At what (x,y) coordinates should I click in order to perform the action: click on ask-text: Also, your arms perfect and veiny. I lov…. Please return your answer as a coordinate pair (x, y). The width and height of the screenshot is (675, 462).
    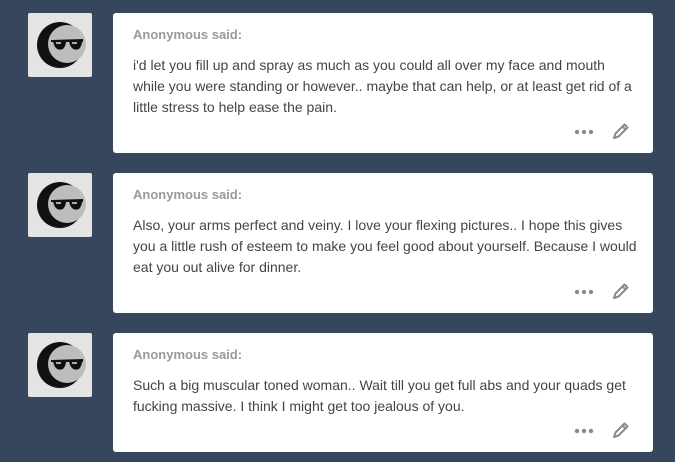
    Looking at the image, I should click on (385, 246).